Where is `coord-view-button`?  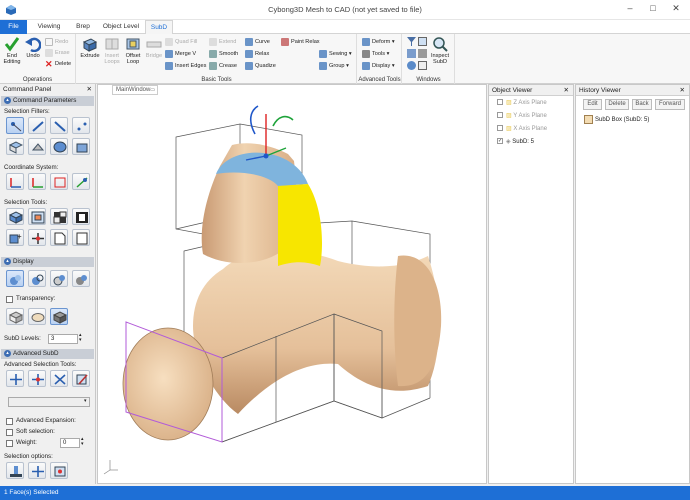
coord-view-button is located at coordinates (59, 181).